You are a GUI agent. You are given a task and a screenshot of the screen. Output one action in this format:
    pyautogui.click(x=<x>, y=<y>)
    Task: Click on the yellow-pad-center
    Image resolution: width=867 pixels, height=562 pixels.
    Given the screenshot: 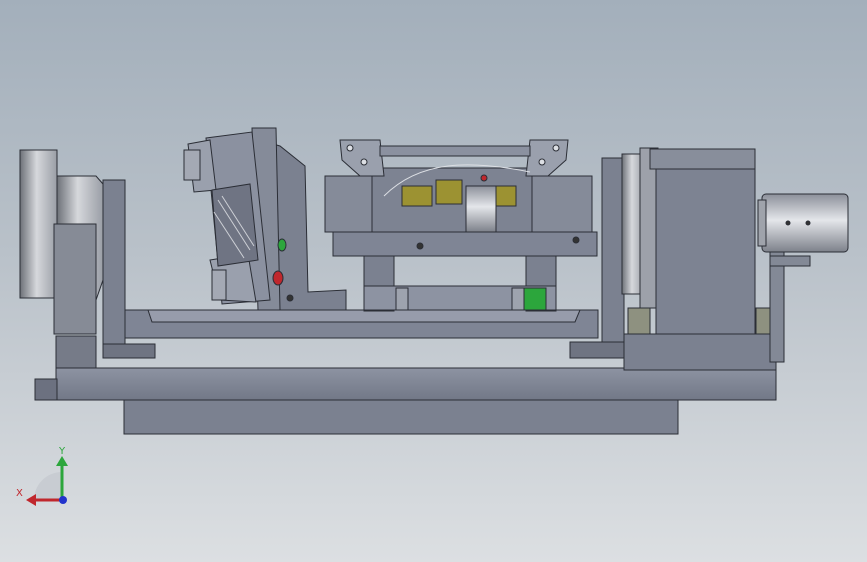 What is the action you would take?
    pyautogui.click(x=449, y=192)
    